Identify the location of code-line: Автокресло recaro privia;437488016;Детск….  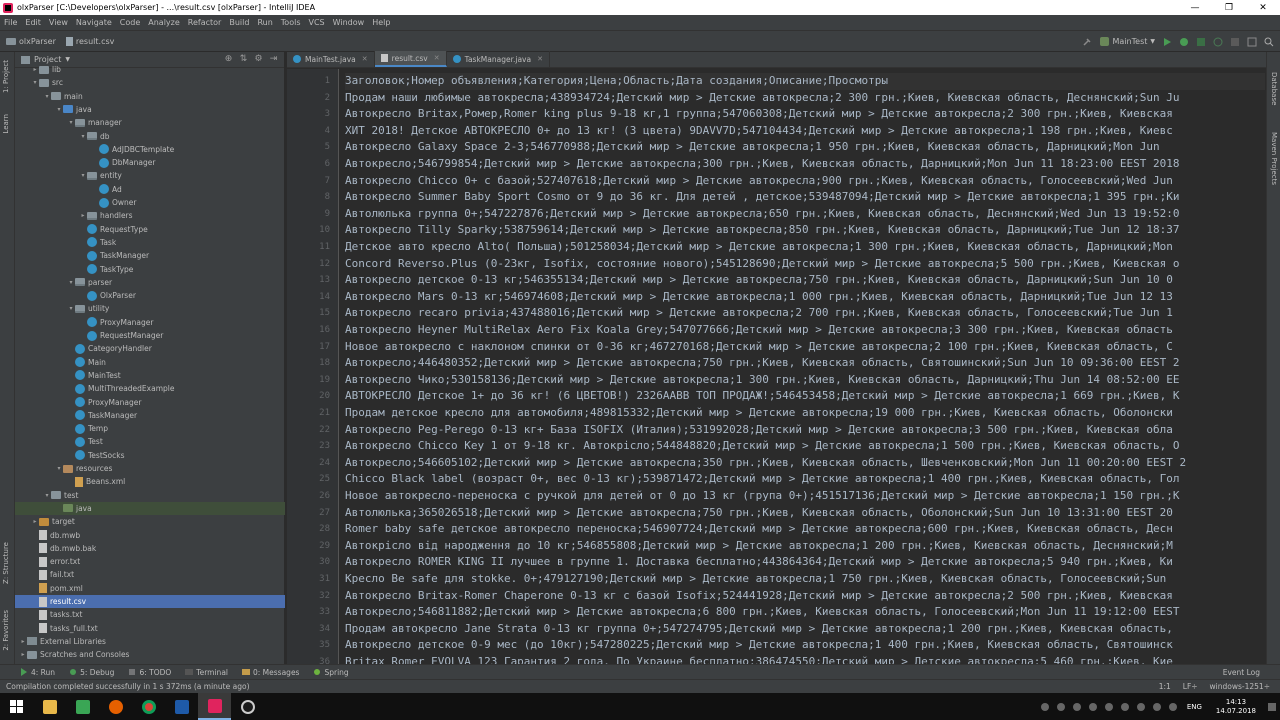
(759, 313).